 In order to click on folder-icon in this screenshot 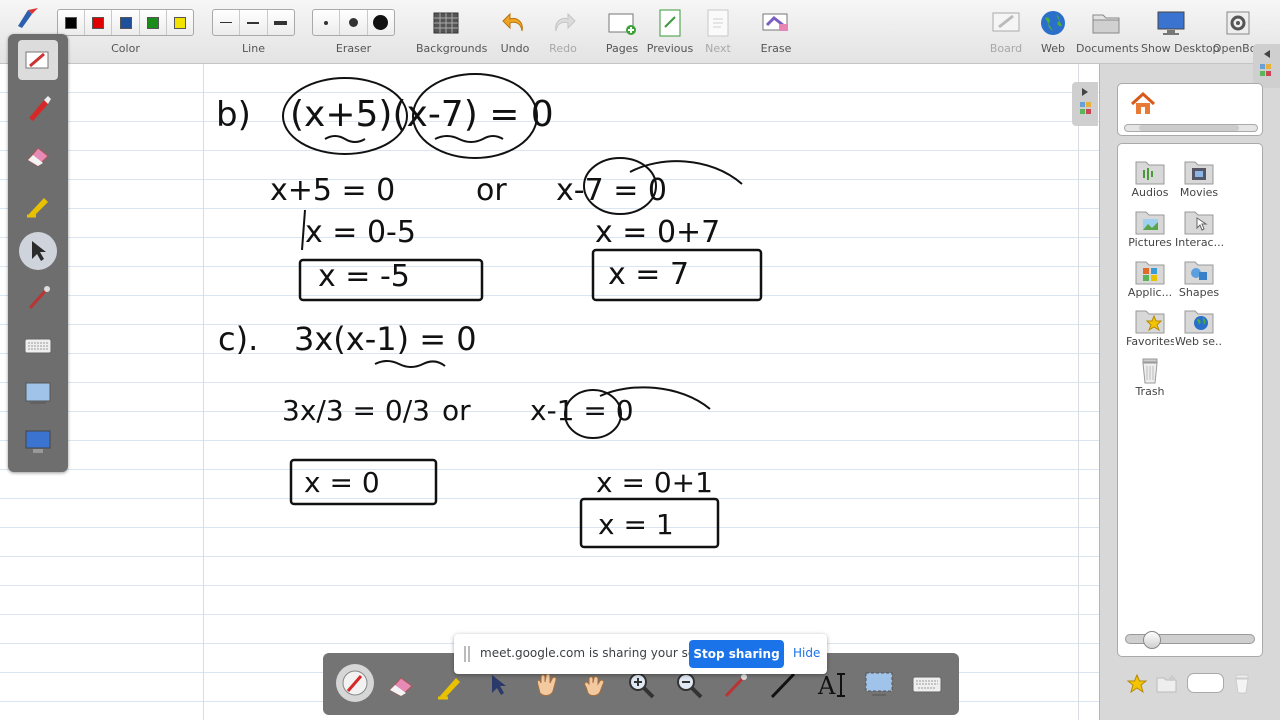, I will do `click(1106, 23)`.